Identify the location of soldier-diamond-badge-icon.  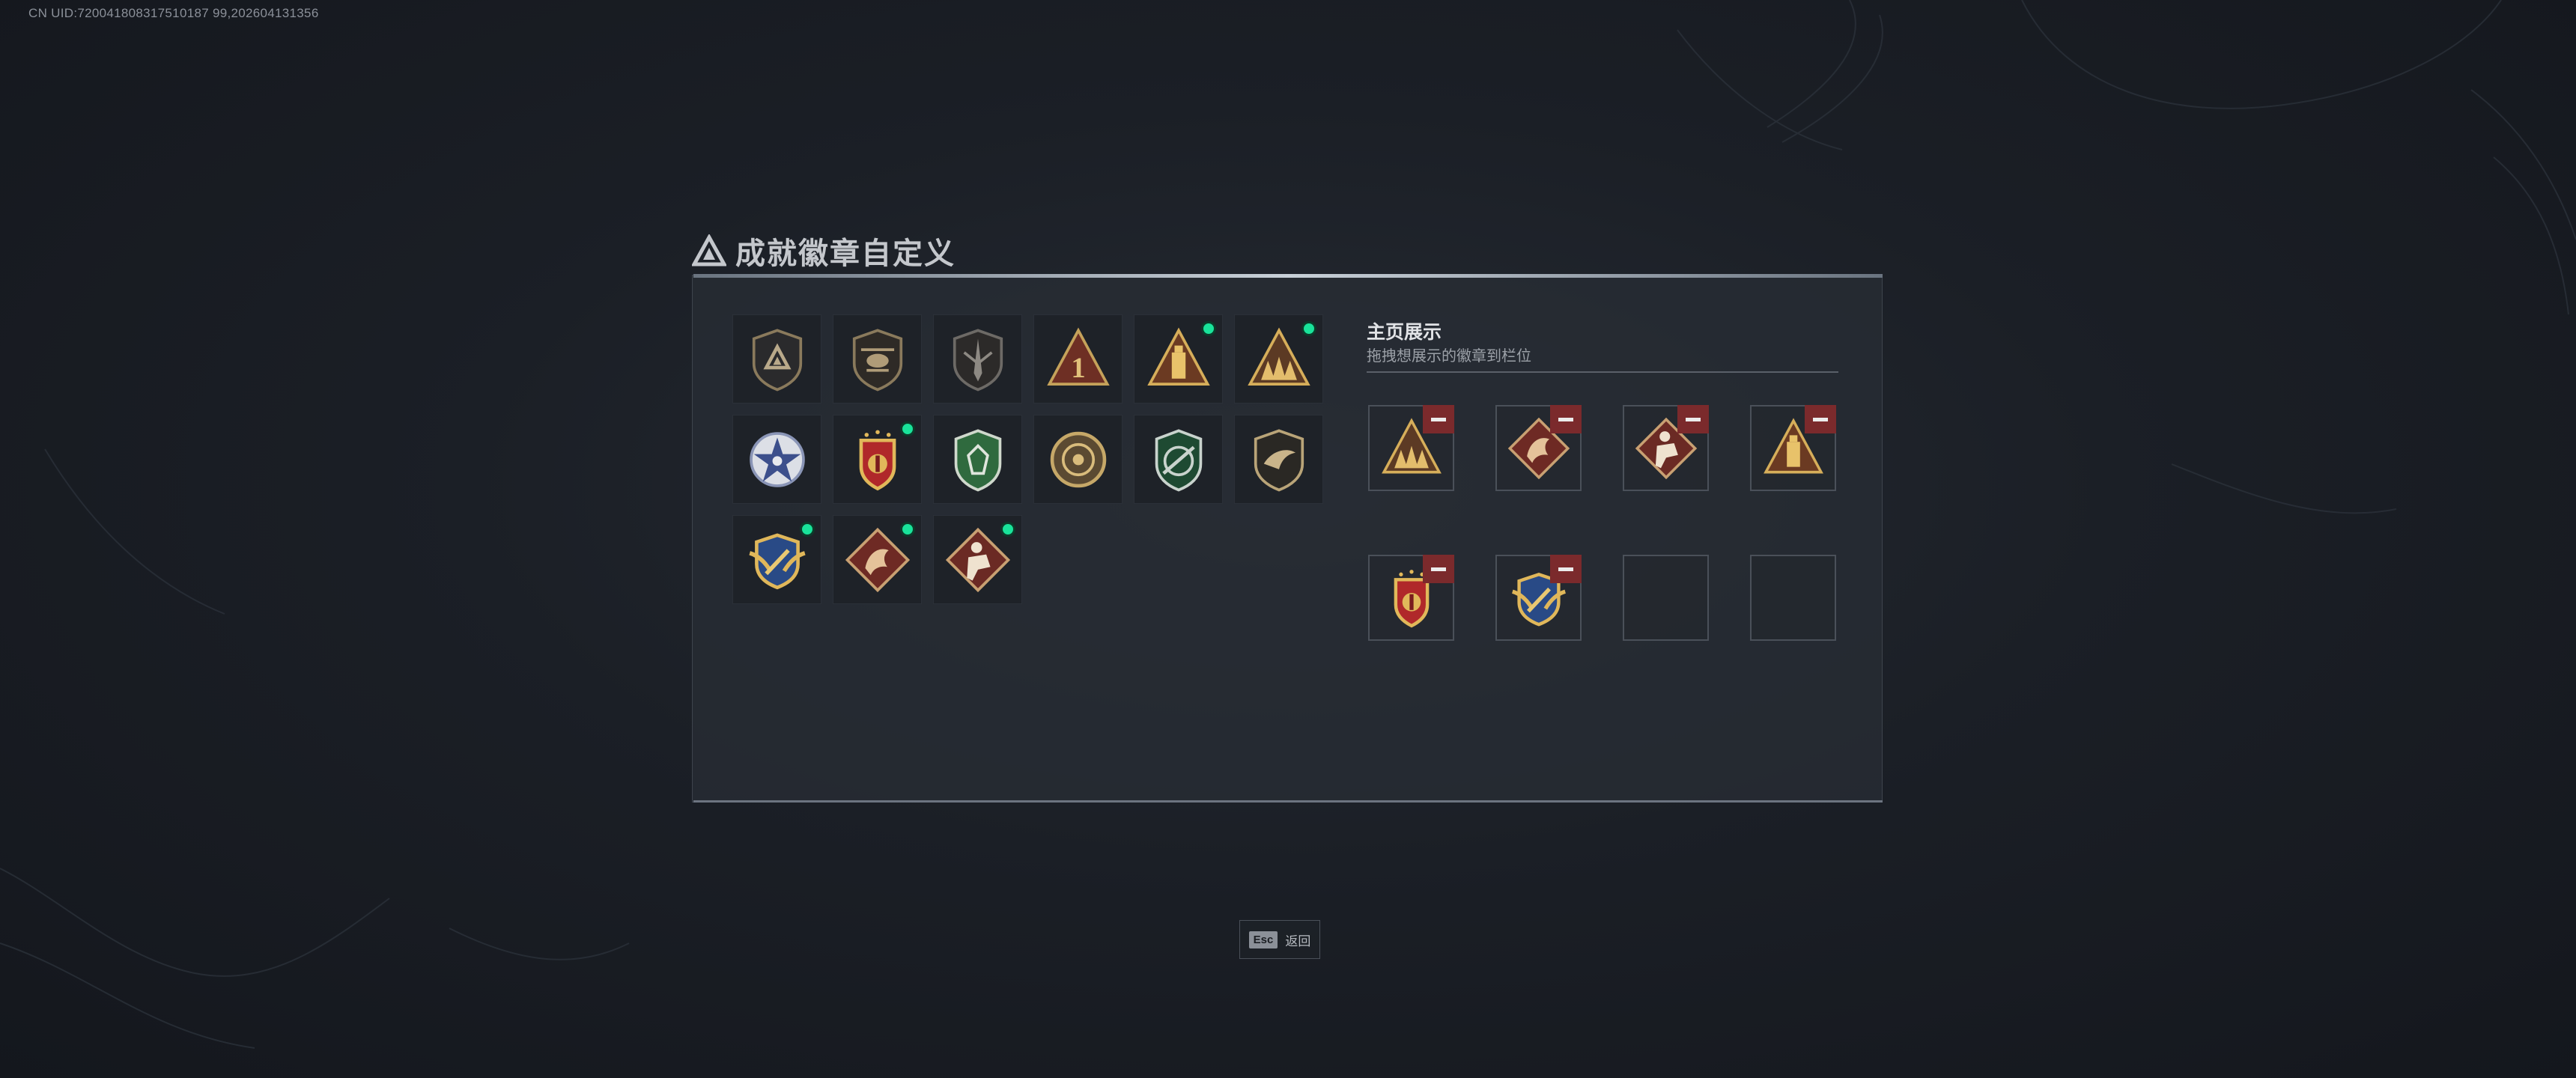
(977, 559).